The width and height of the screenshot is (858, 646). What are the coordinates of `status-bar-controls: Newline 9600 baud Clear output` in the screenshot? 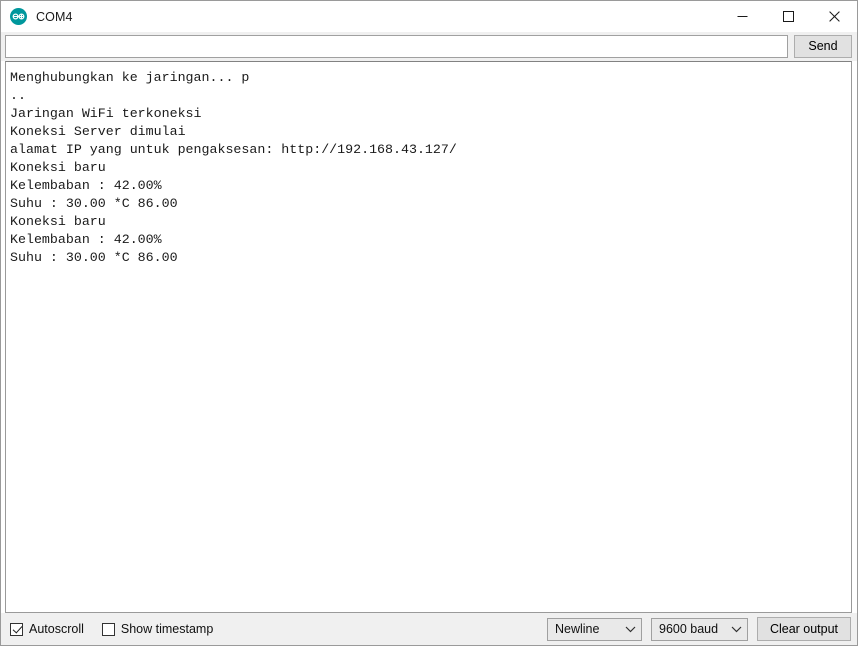 It's located at (699, 629).